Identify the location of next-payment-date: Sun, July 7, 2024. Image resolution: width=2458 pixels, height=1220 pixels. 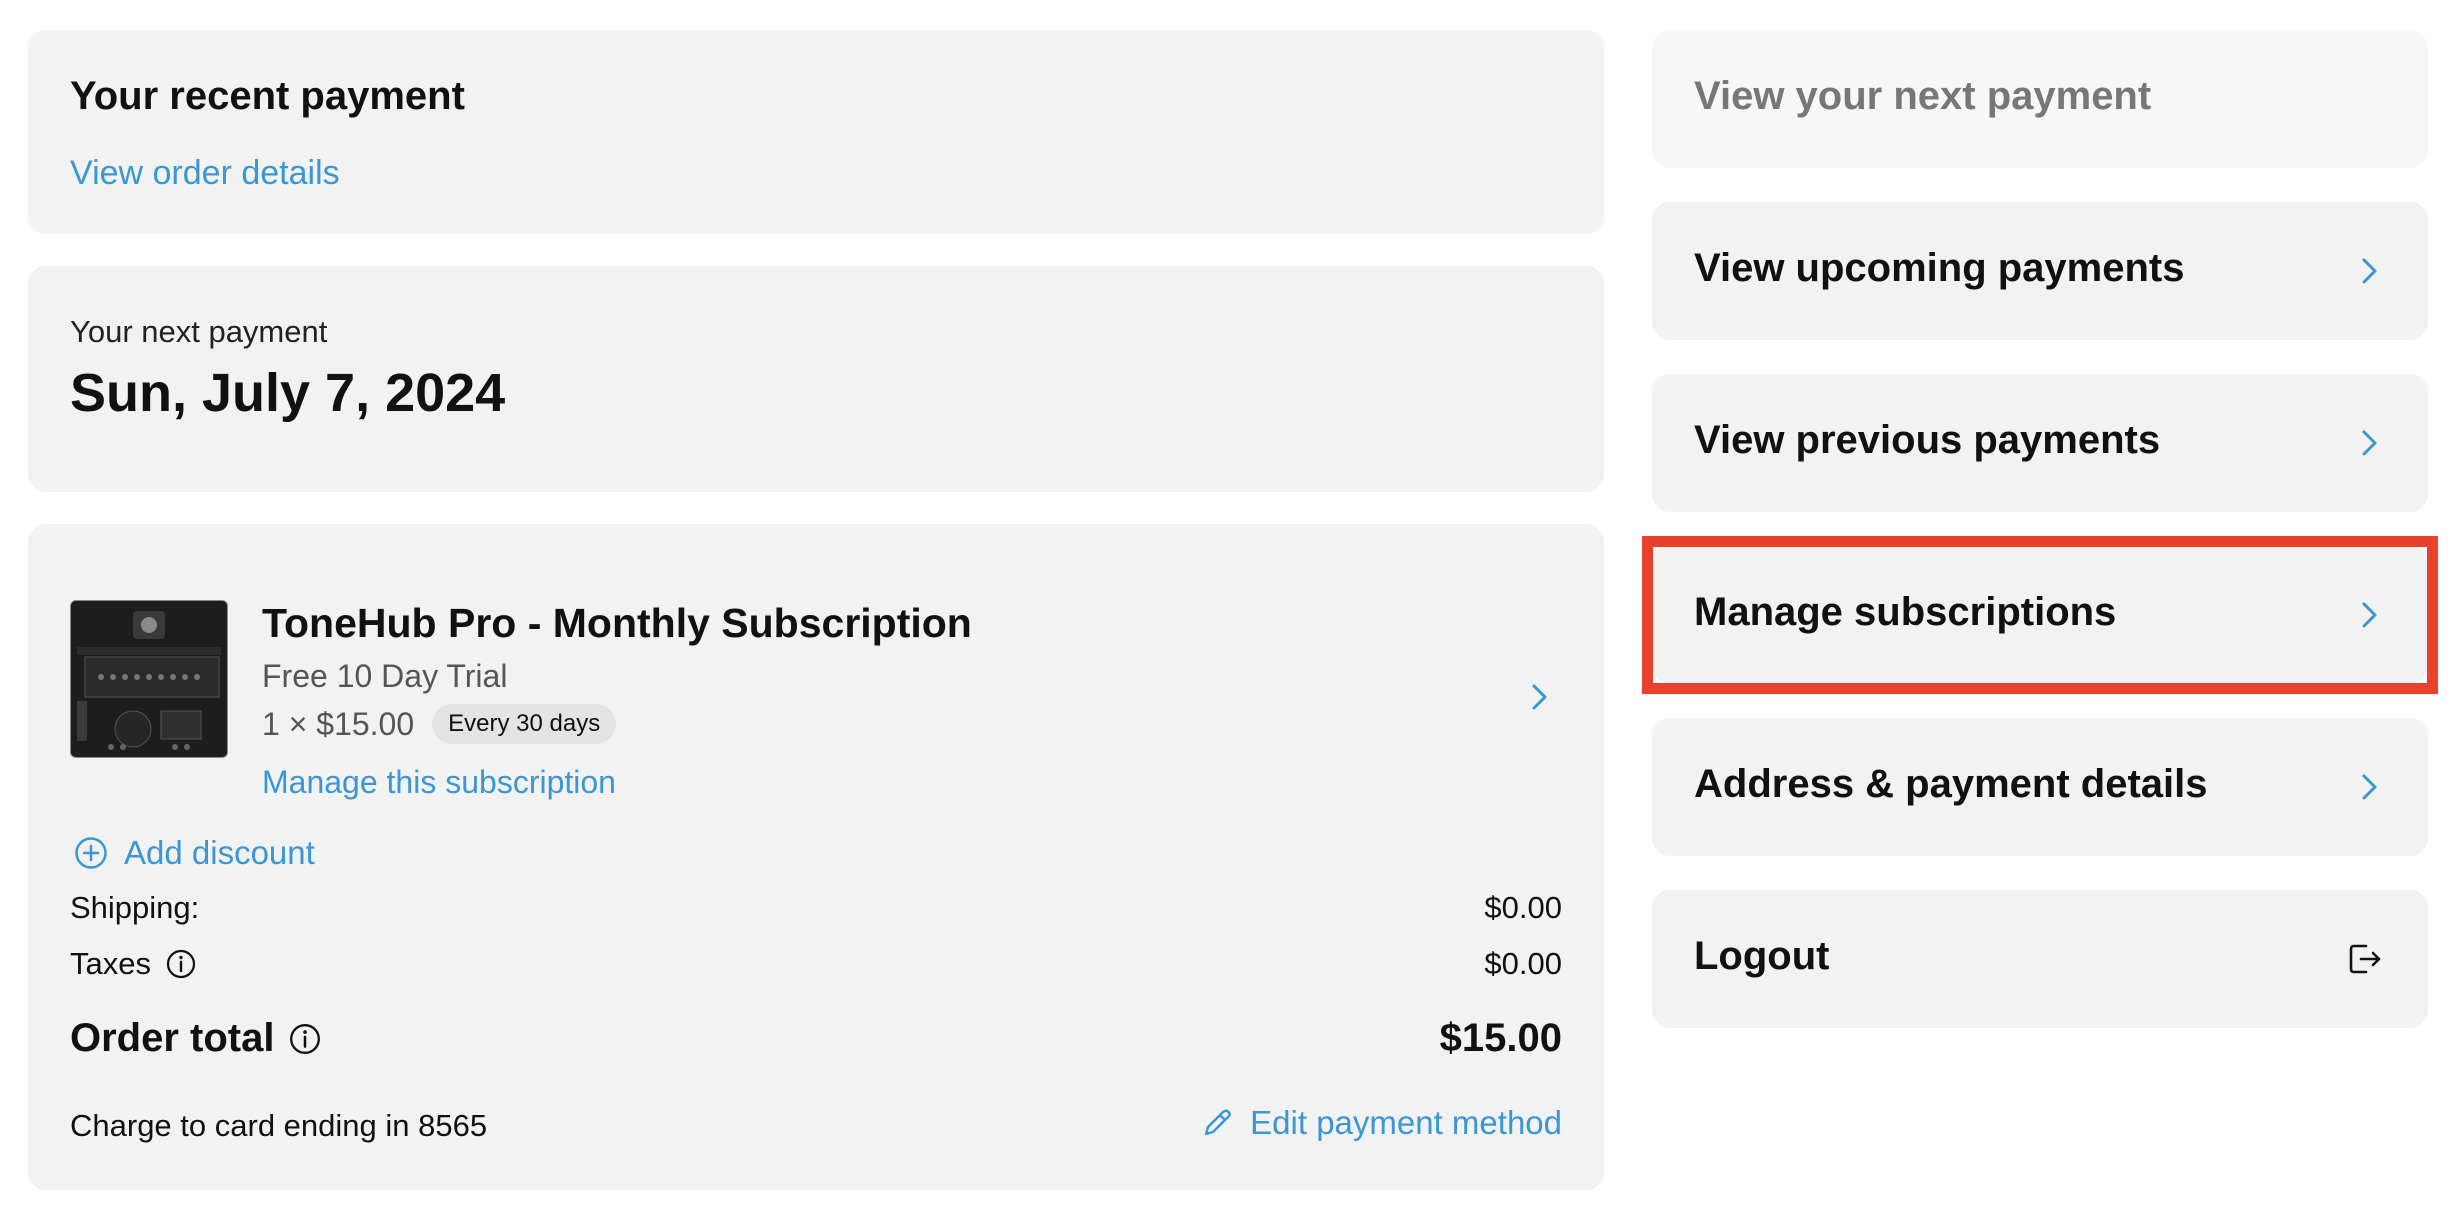
(288, 393).